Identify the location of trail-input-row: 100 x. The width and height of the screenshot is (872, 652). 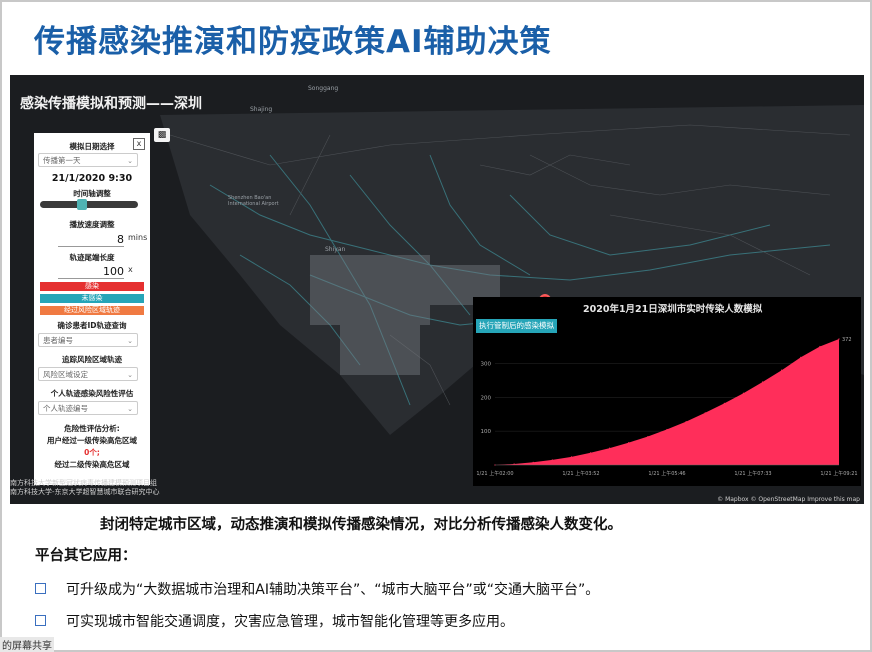
(92, 272).